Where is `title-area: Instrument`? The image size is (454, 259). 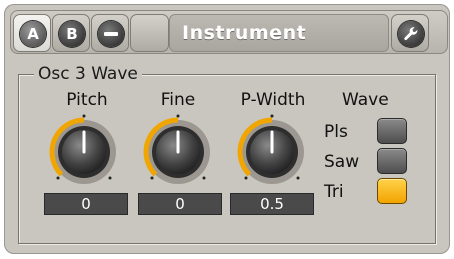
title-area: Instrument is located at coordinates (279, 33).